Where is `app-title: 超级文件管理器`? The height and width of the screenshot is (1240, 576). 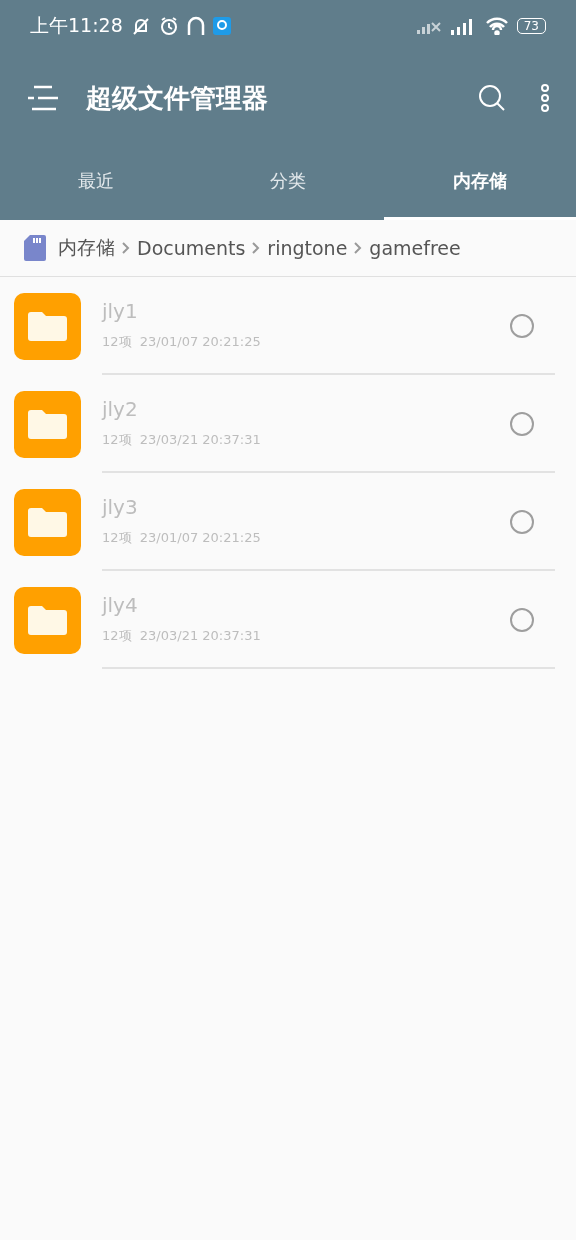 app-title: 超级文件管理器 is located at coordinates (177, 98).